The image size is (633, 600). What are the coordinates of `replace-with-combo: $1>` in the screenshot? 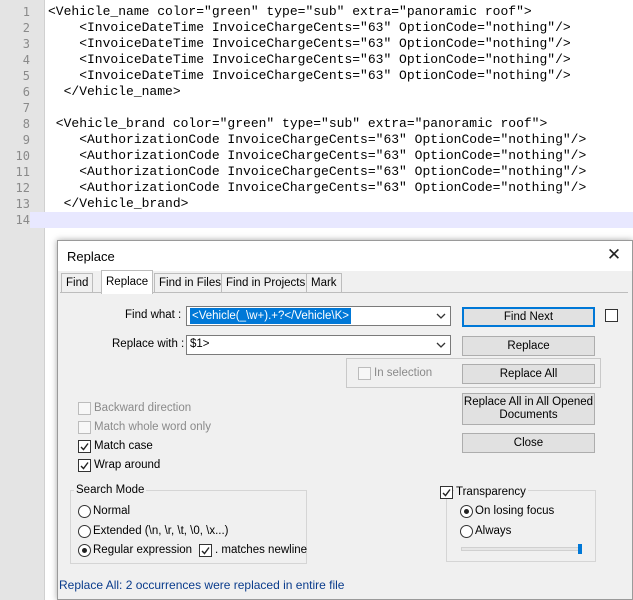 It's located at (318, 345).